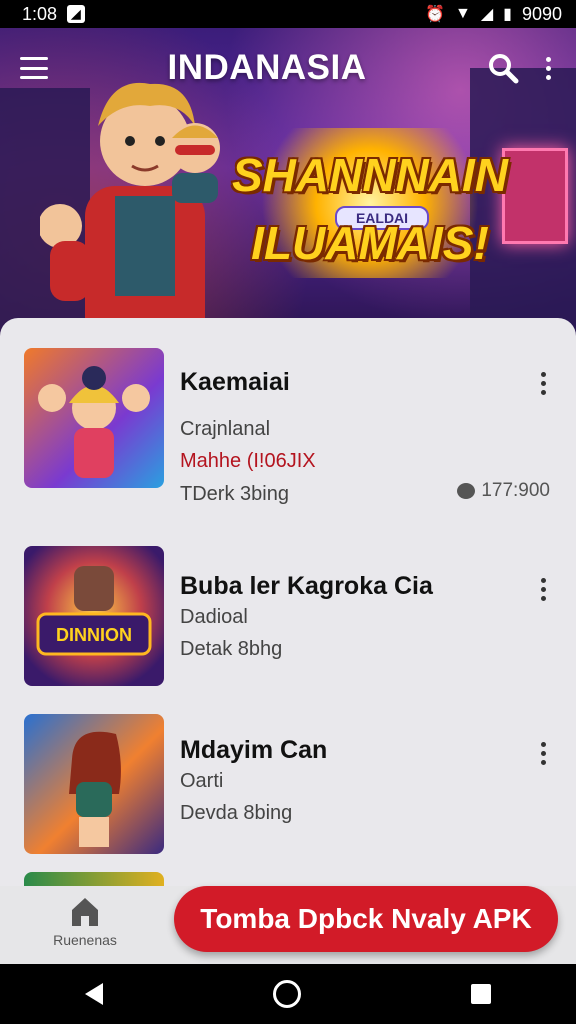 Image resolution: width=576 pixels, height=1024 pixels. What do you see at coordinates (195, 163) in the screenshot?
I see `sidekick-character-illustration` at bounding box center [195, 163].